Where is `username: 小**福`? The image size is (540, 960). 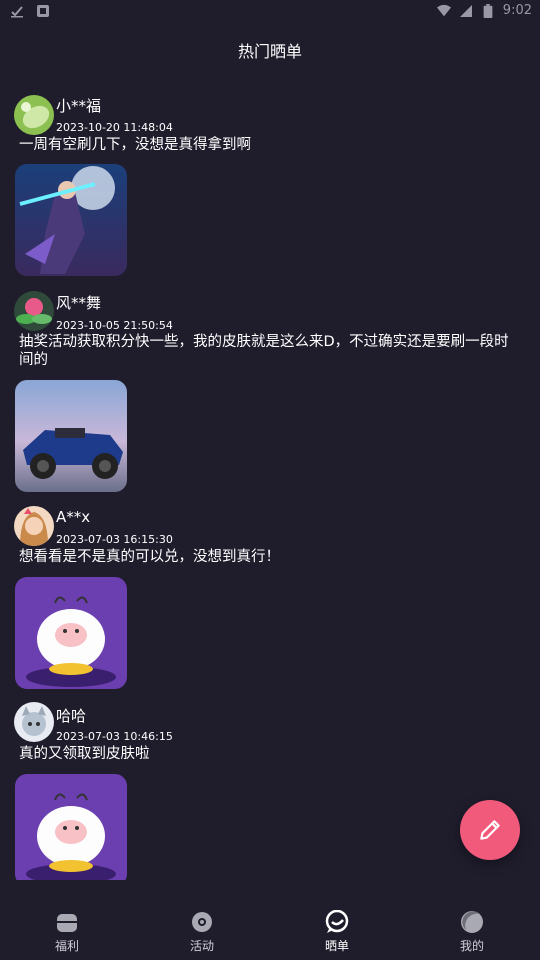 username: 小**福 is located at coordinates (79, 106).